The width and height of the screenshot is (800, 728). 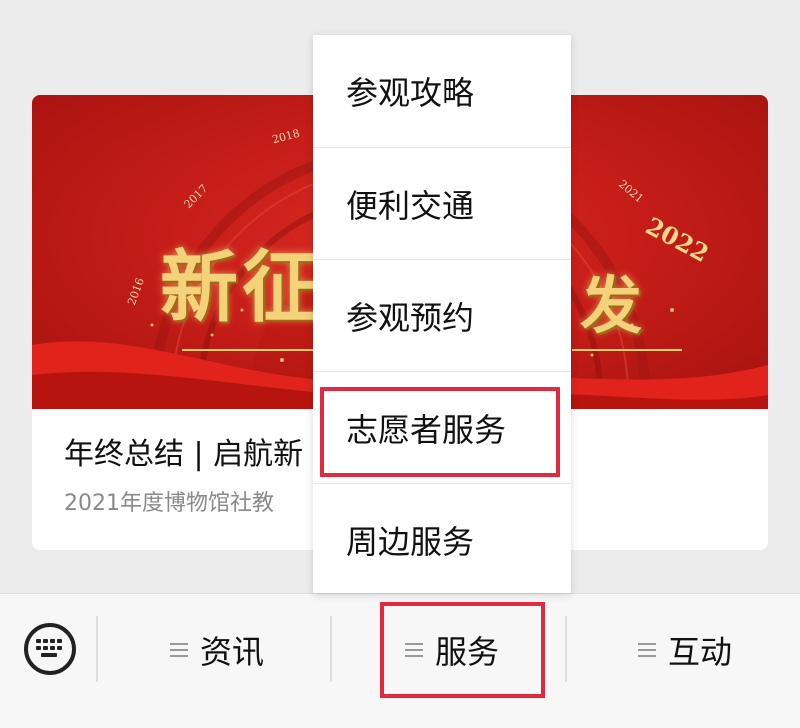 What do you see at coordinates (611, 305) in the screenshot?
I see `banner-headline-right: 发` at bounding box center [611, 305].